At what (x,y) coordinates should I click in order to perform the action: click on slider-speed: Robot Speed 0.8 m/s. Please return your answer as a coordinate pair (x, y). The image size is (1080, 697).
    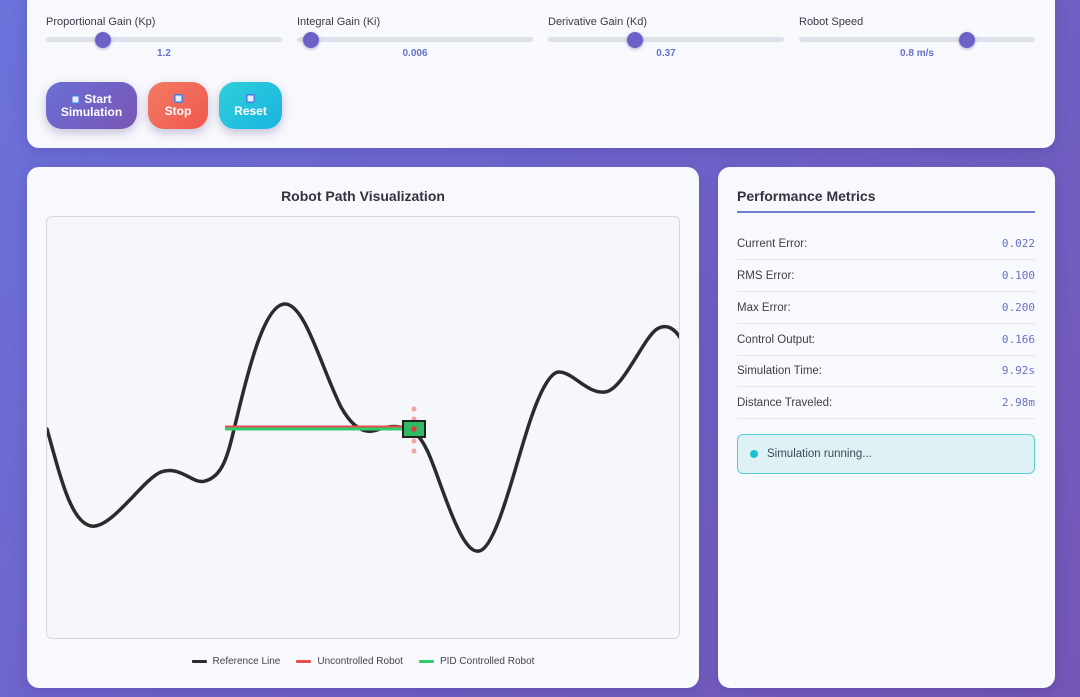
    Looking at the image, I should click on (917, 37).